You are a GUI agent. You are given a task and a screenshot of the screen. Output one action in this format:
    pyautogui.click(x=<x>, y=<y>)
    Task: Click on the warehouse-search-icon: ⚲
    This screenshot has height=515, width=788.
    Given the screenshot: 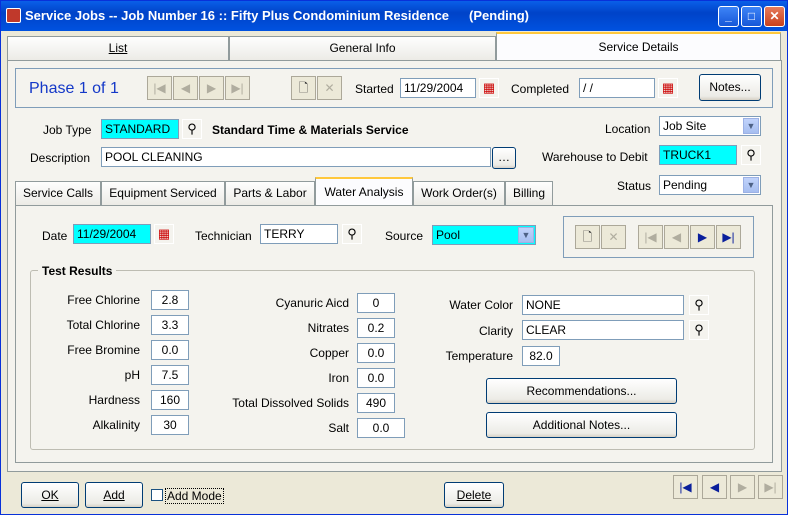 What is the action you would take?
    pyautogui.click(x=751, y=155)
    